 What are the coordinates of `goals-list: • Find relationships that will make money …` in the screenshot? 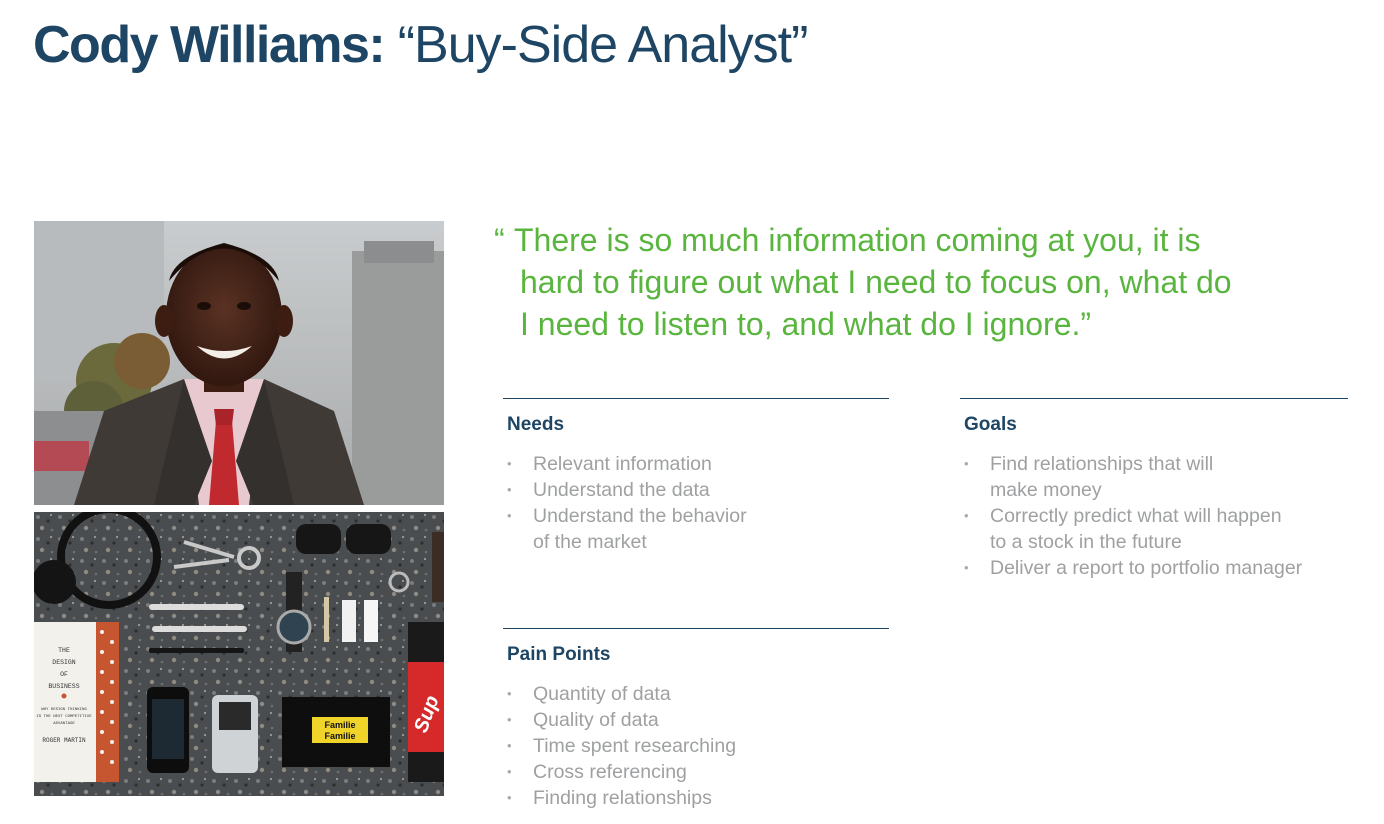 It's located at (1154, 516).